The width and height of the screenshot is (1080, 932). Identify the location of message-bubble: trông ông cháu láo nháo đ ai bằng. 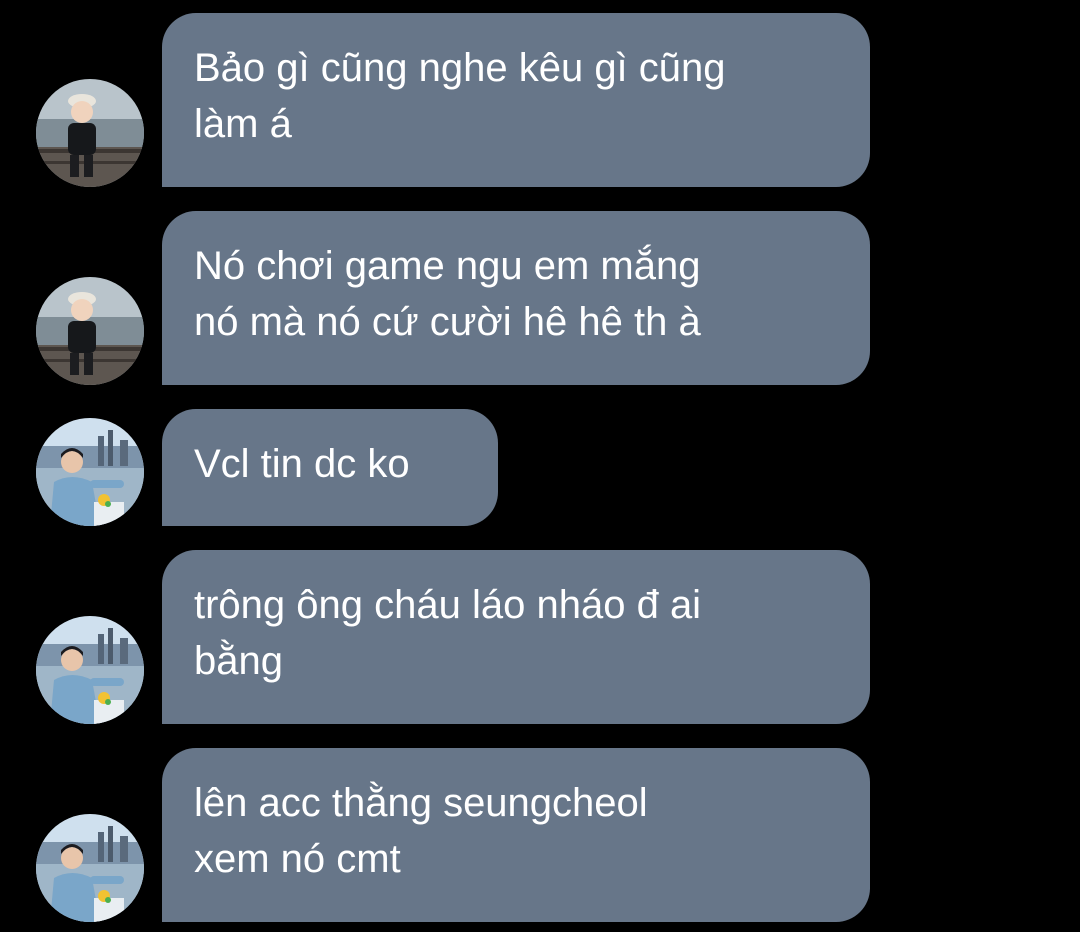
(516, 637).